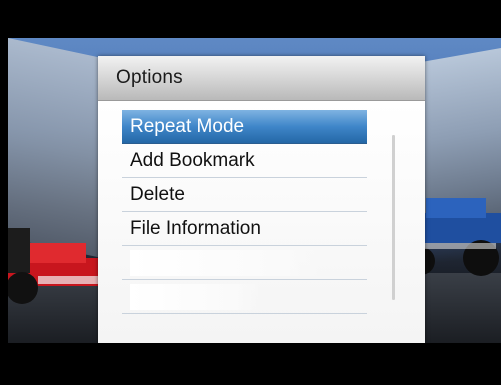 The height and width of the screenshot is (385, 501). Describe the element at coordinates (149, 77) in the screenshot. I see `dialog-title: Options` at that location.